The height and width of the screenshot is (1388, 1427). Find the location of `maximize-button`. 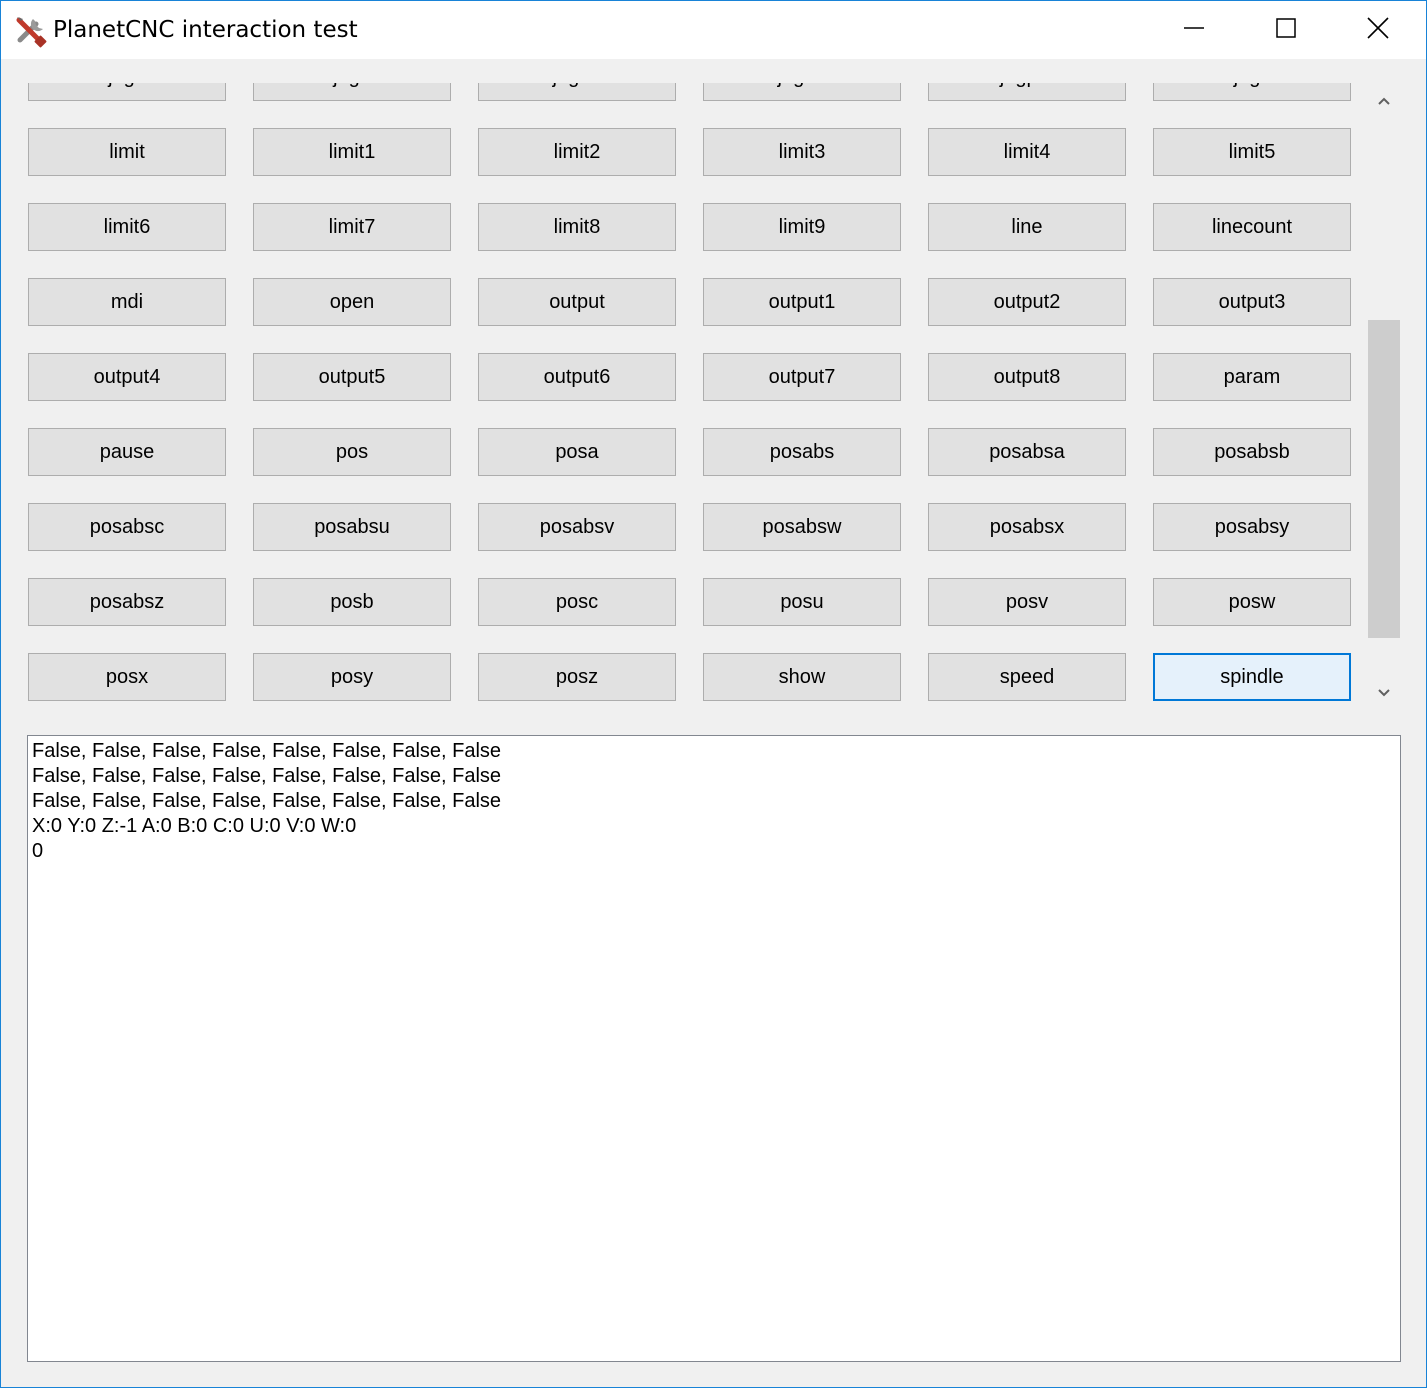

maximize-button is located at coordinates (1286, 30).